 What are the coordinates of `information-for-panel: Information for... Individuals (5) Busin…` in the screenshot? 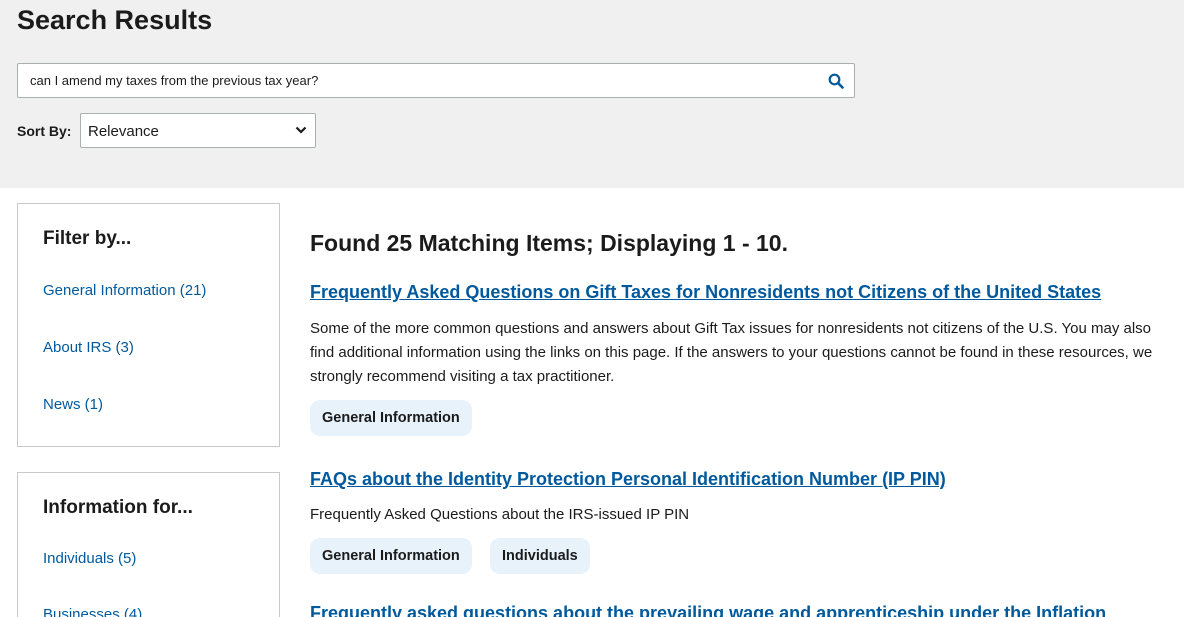 It's located at (148, 544).